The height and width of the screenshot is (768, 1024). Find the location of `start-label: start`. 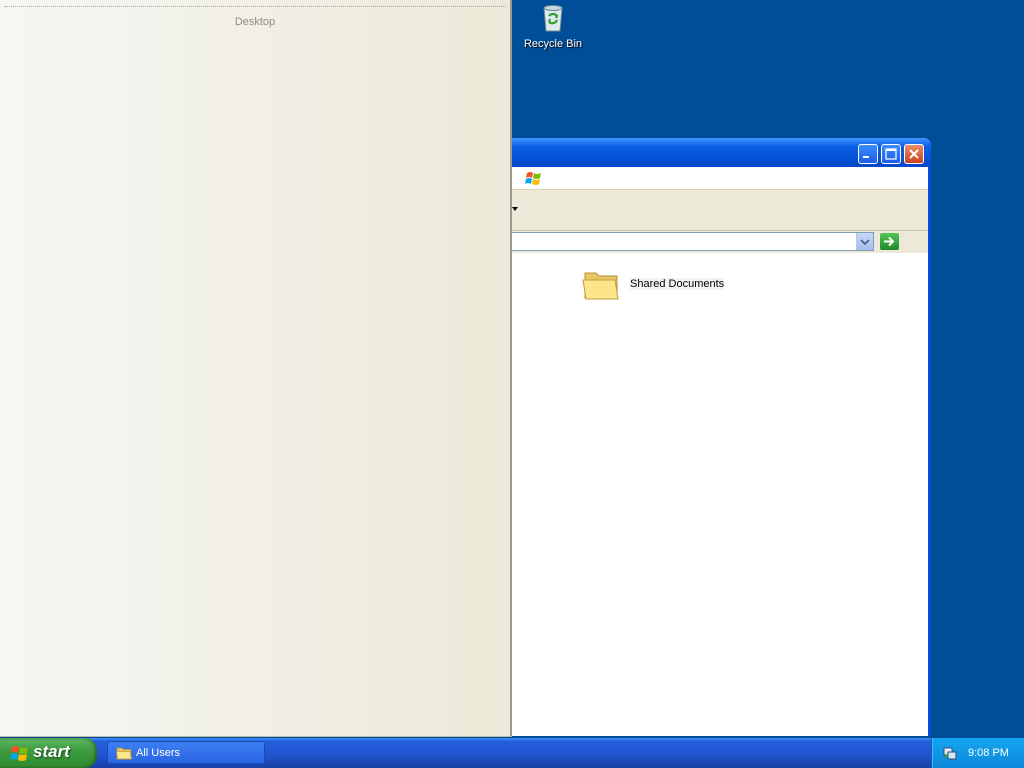

start-label: start is located at coordinates (51, 751).